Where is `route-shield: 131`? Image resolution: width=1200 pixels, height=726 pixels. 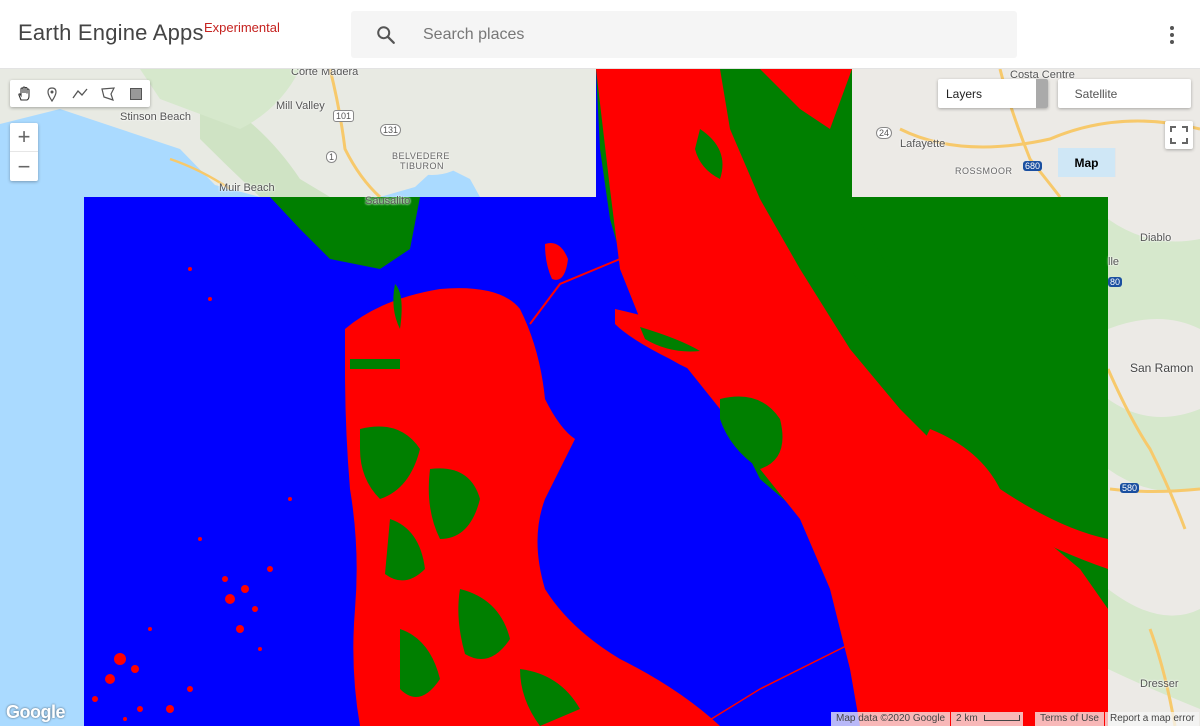 route-shield: 131 is located at coordinates (391, 130).